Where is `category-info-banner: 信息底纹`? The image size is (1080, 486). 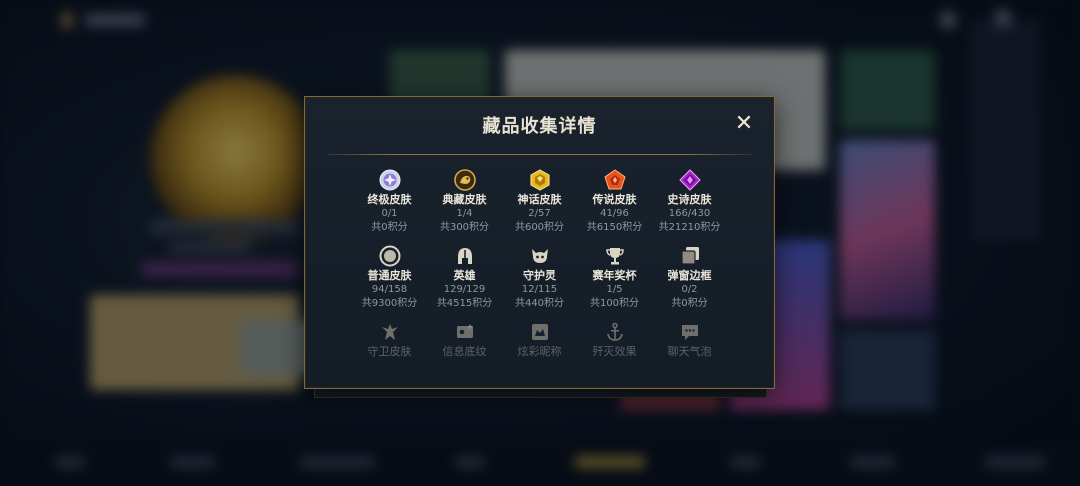
category-info-banner: 信息底纹 is located at coordinates (464, 340).